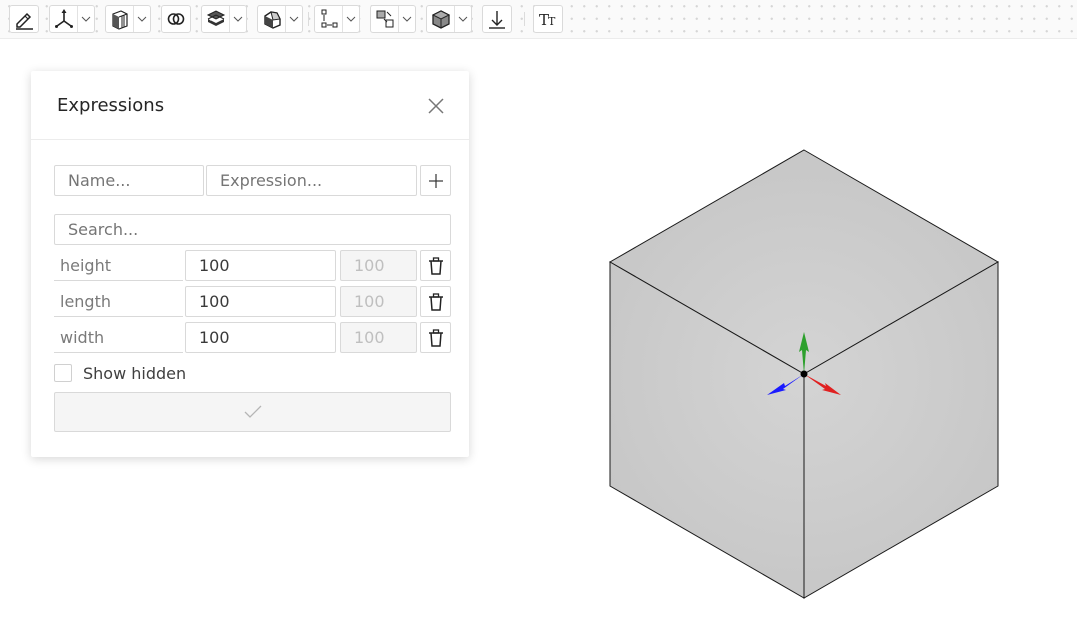  I want to click on svg-text: T, so click(552, 21).